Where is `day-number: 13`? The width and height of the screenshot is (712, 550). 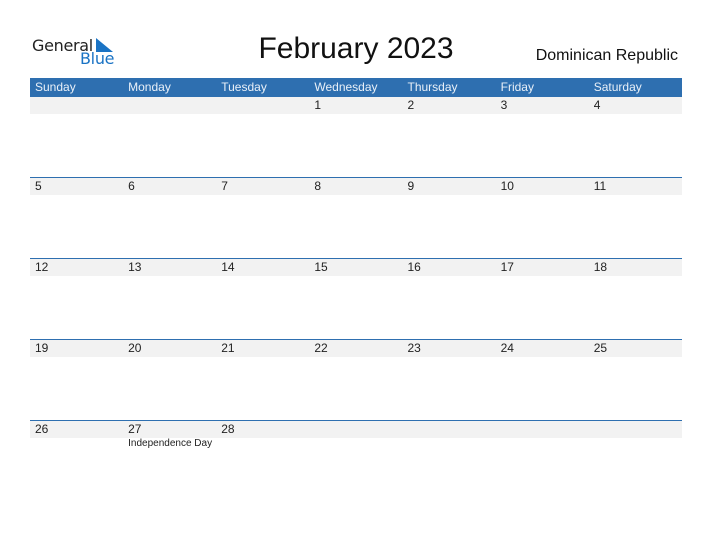
day-number: 13 is located at coordinates (135, 267).